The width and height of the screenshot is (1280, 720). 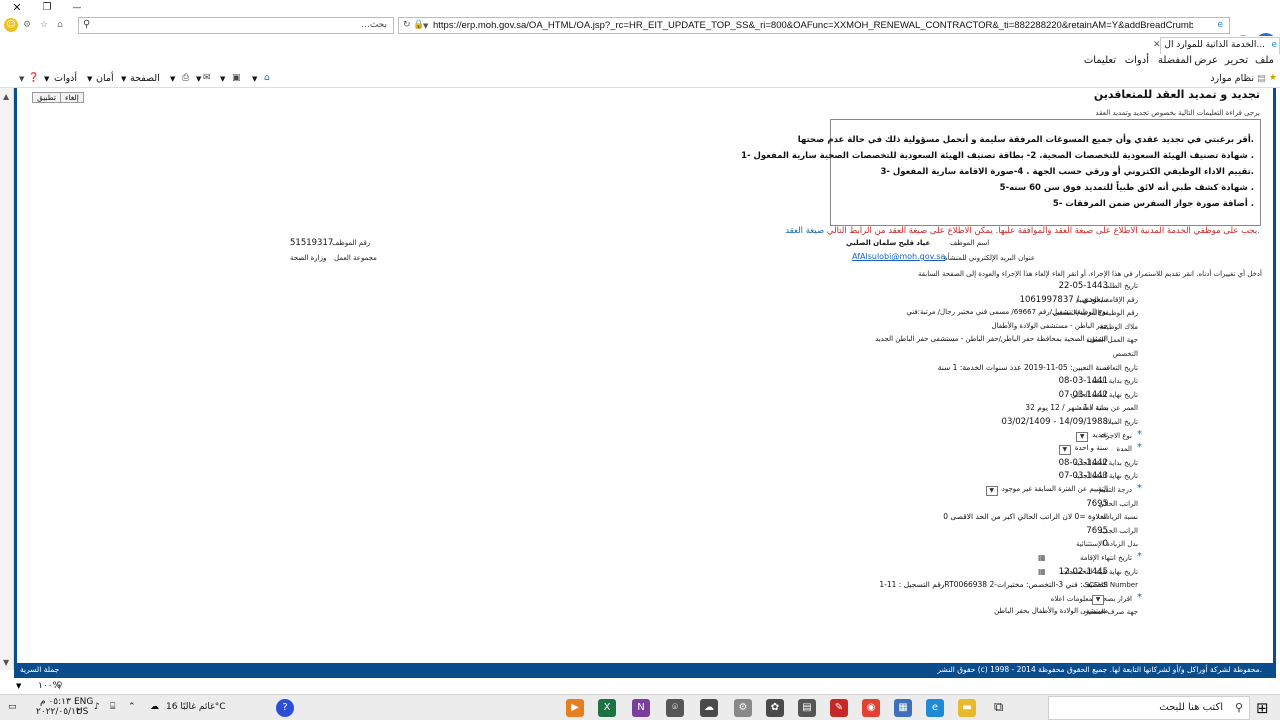 I want to click on chrome-icon: ◉, so click(x=871, y=708).